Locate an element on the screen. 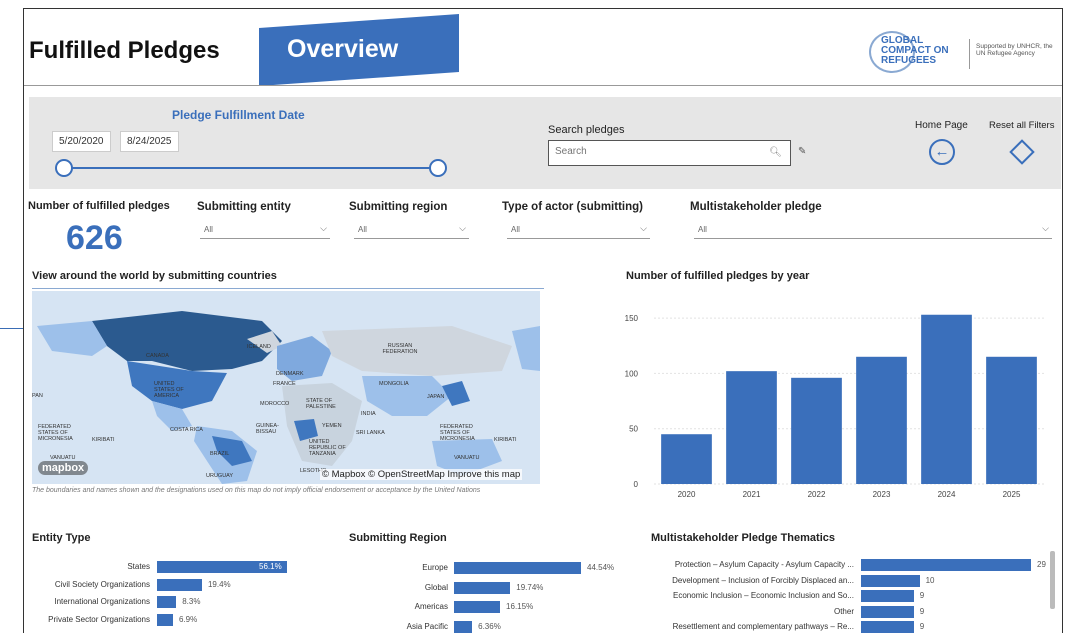  map-label-morocco: MOROCCO is located at coordinates (275, 404).